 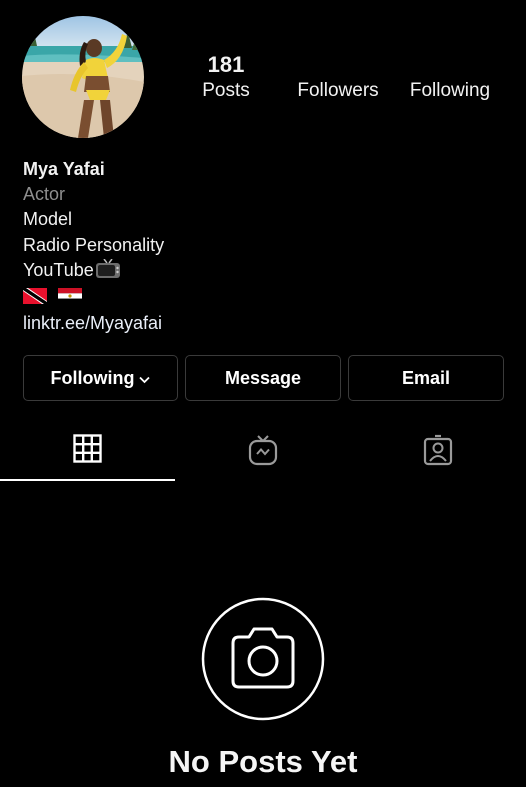 I want to click on tagged-icon, so click(x=438, y=452).